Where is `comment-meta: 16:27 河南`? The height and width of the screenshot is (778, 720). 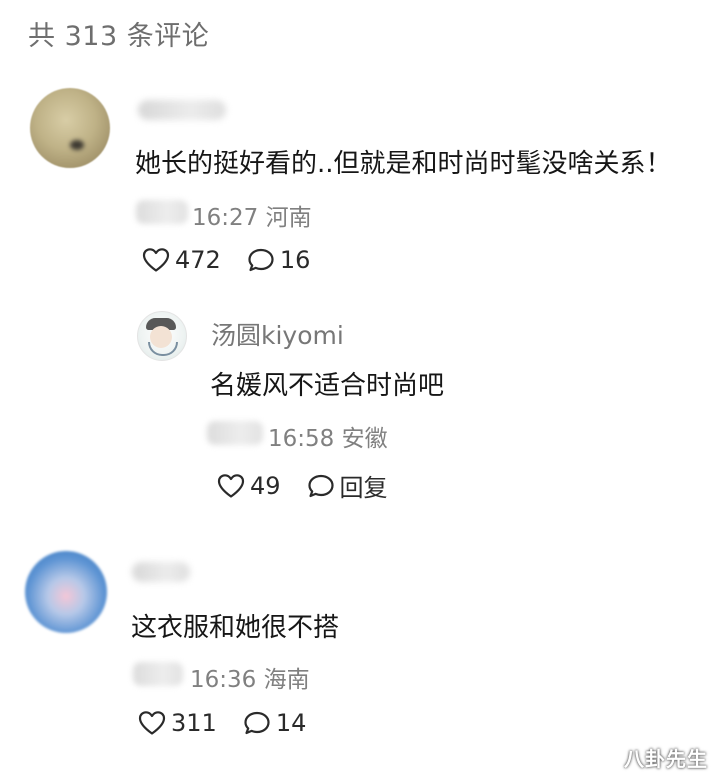 comment-meta: 16:27 河南 is located at coordinates (252, 215).